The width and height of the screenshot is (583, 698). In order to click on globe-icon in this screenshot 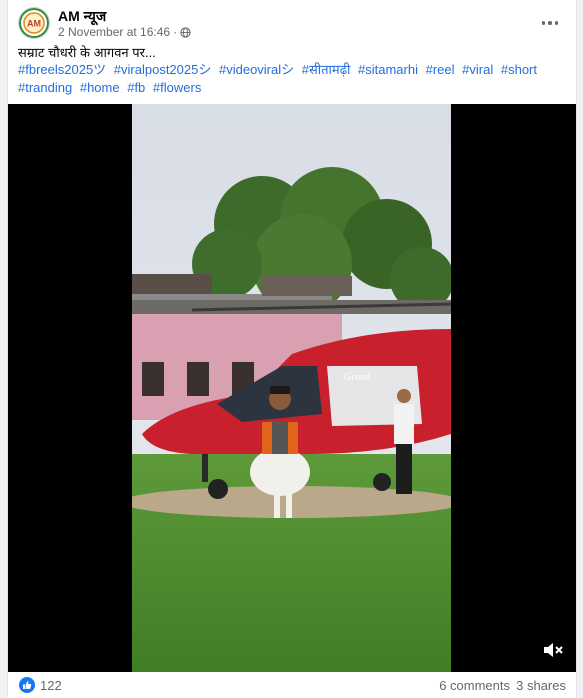, I will do `click(185, 32)`.